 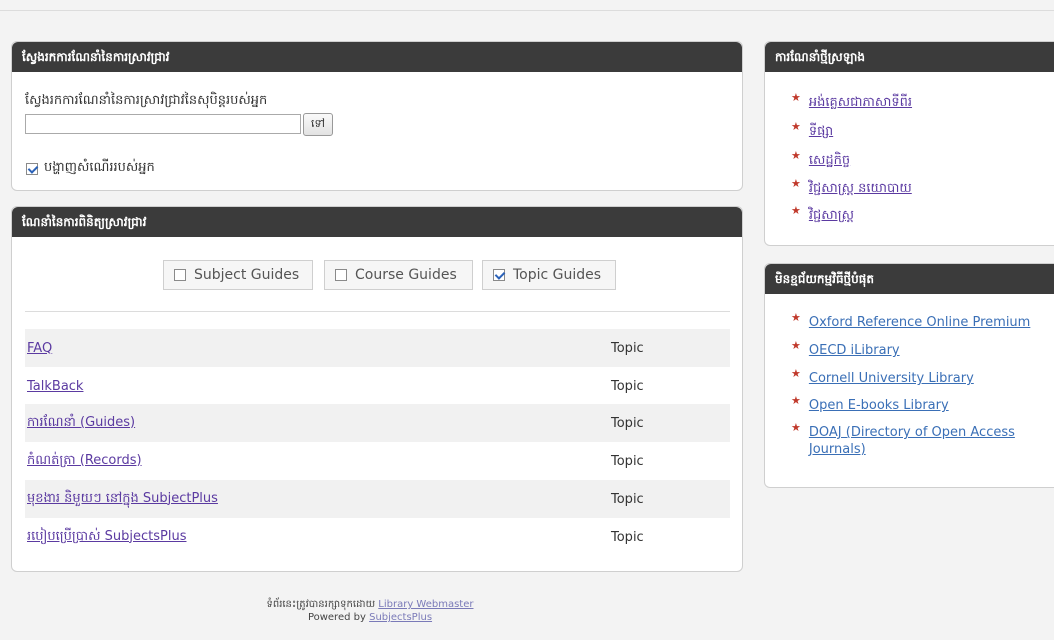 What do you see at coordinates (922, 214) in the screenshot?
I see `list-item: ★ វិជ្ជសាស្ត្រ` at bounding box center [922, 214].